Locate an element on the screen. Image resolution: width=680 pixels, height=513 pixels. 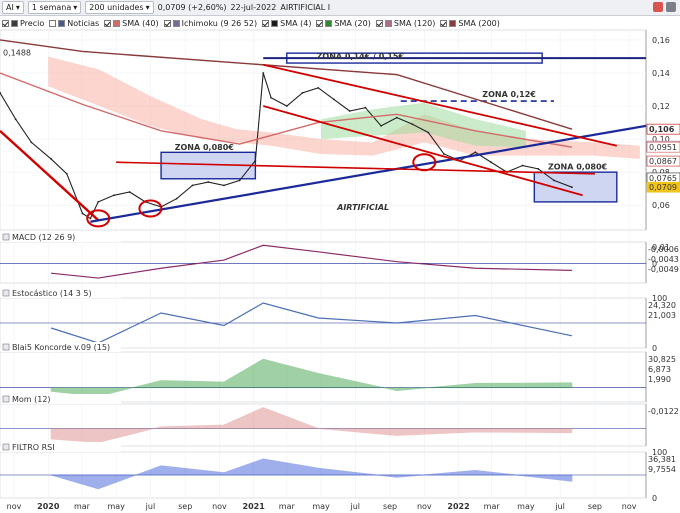
y-tick-label: 0,06 is located at coordinates (661, 205).